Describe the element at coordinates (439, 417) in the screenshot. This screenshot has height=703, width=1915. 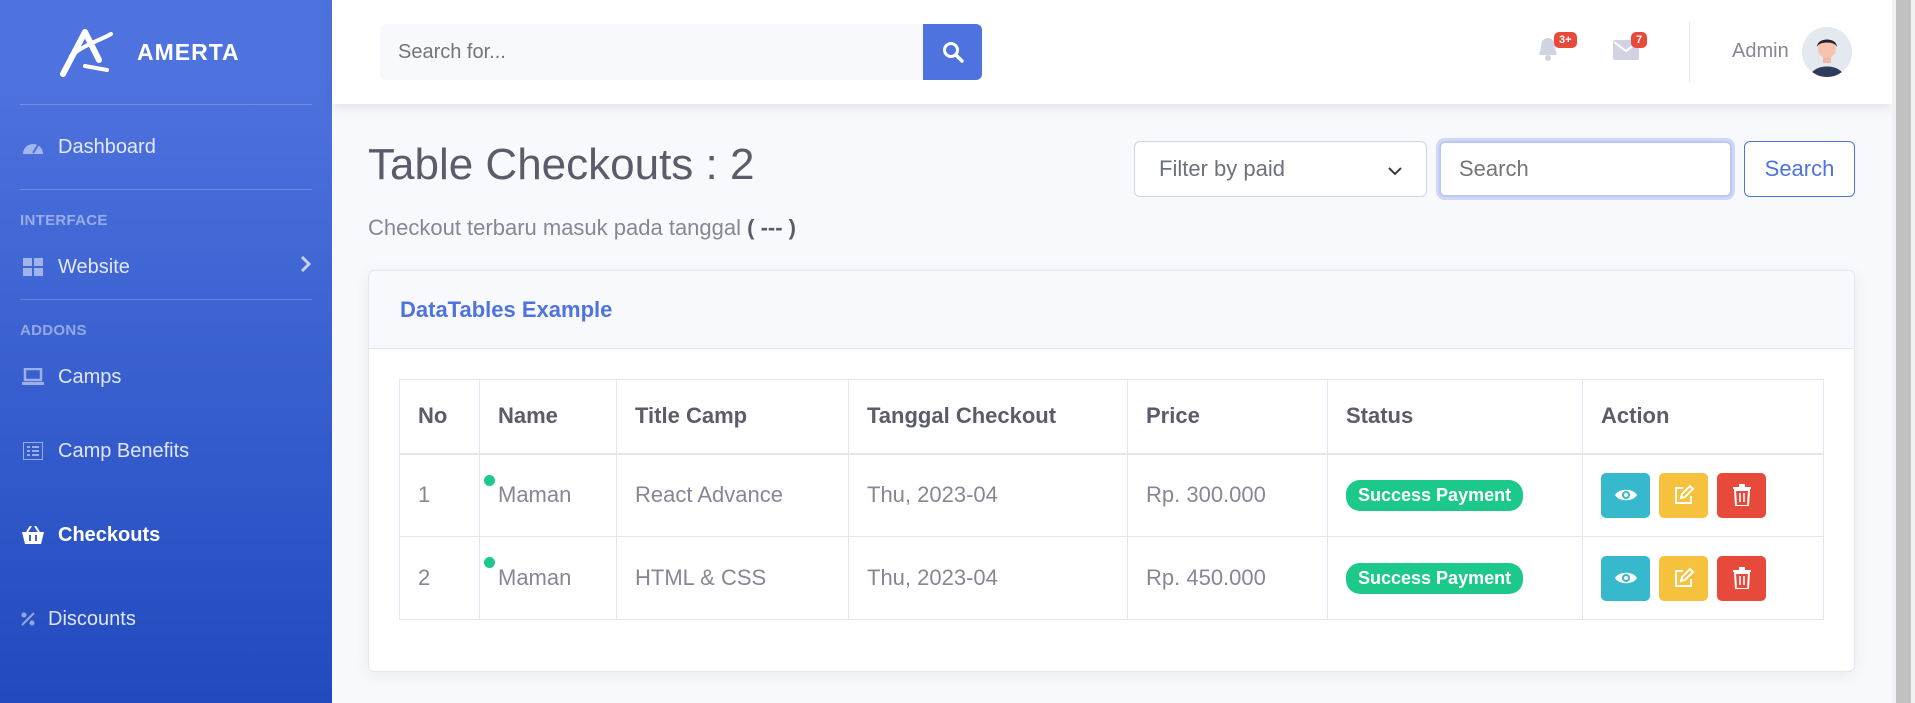
I see `column-header: No` at that location.